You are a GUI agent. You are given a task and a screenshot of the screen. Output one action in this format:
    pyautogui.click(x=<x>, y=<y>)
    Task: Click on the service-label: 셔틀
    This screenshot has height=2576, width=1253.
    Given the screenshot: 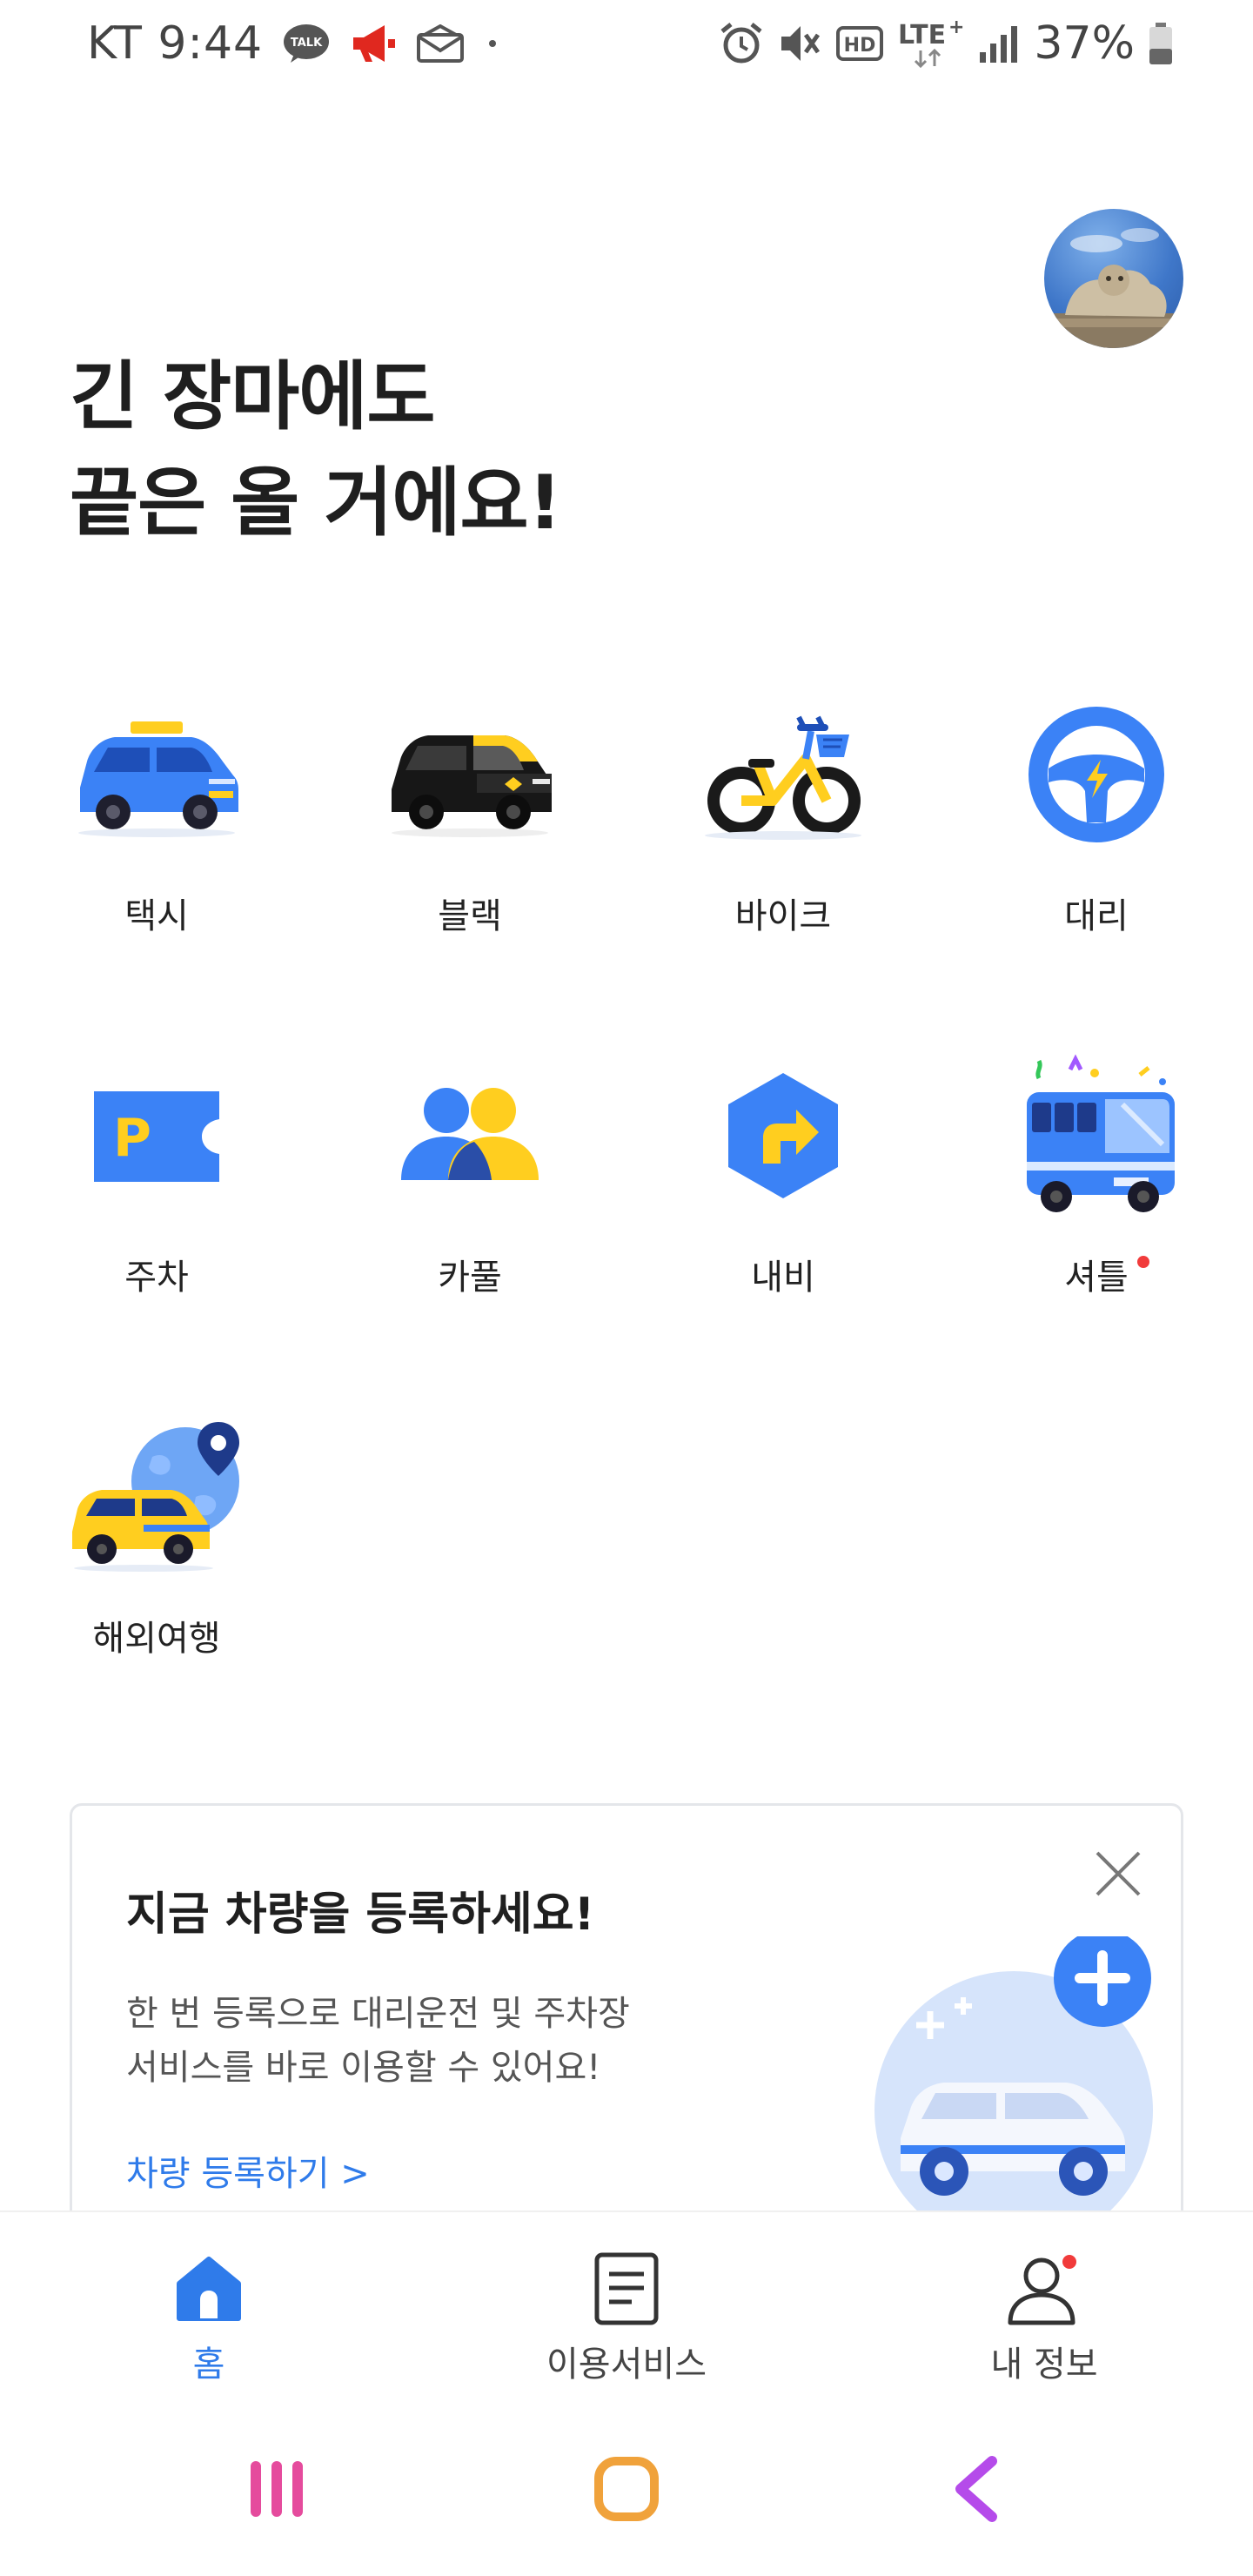 What is the action you would take?
    pyautogui.click(x=1096, y=1278)
    